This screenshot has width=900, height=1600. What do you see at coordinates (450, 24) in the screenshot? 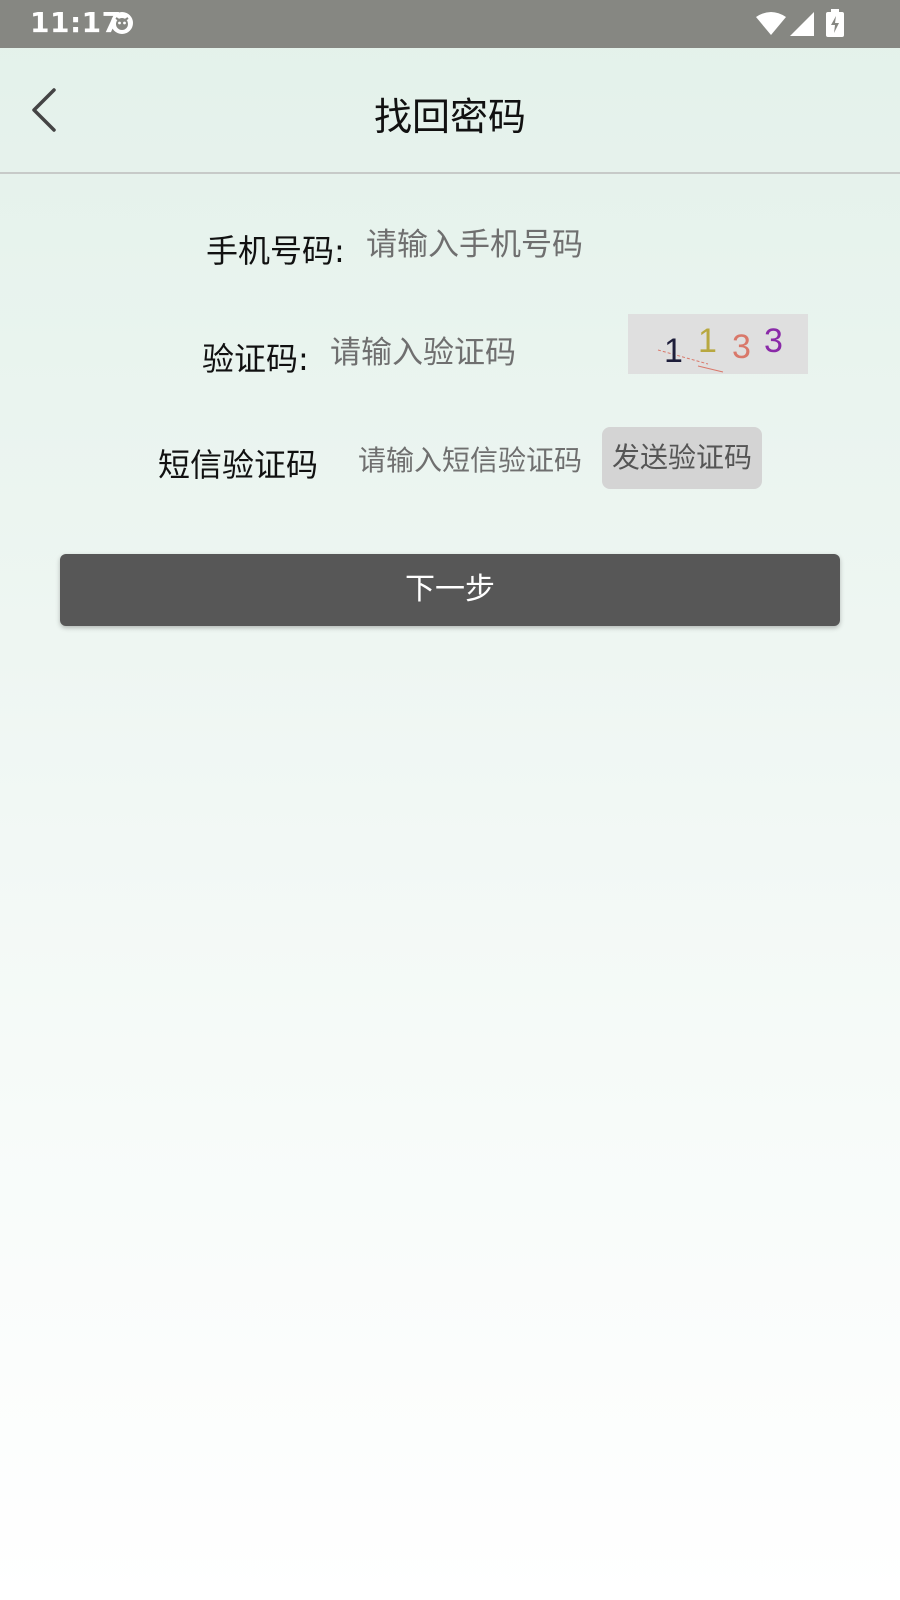
I see `status-bar: 11:17` at bounding box center [450, 24].